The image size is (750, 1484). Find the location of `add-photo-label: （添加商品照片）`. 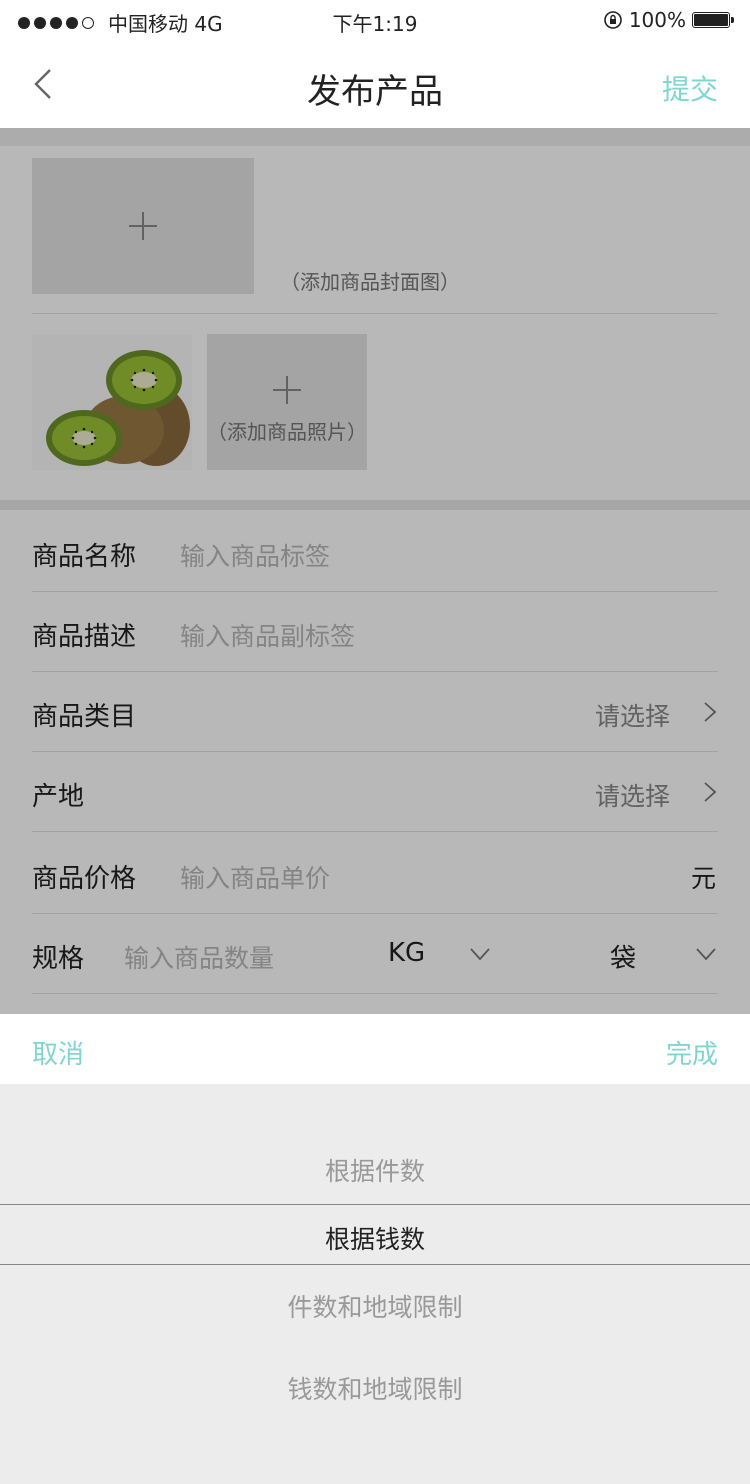

add-photo-label: （添加商品照片） is located at coordinates (287, 432).